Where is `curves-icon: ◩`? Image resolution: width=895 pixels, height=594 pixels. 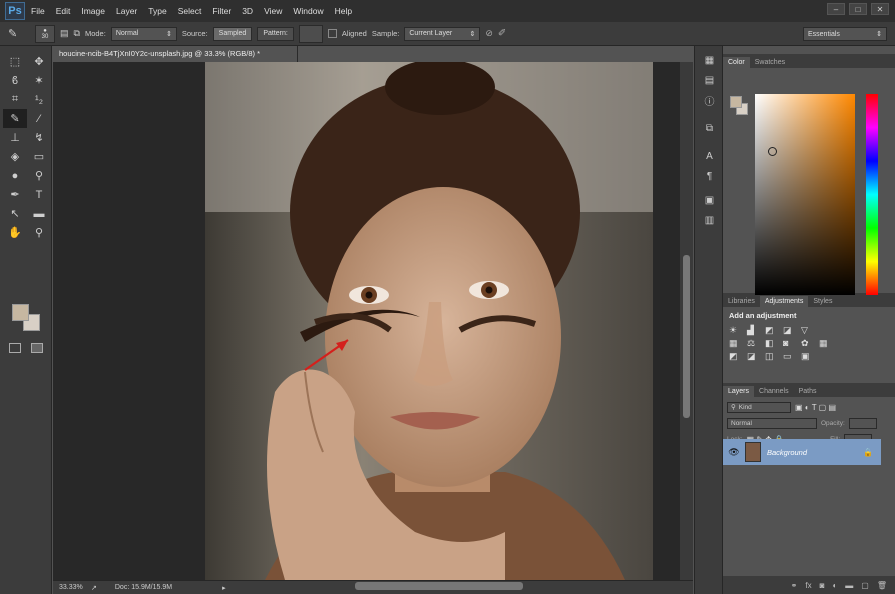
curves-icon: ◩ is located at coordinates (773, 330).